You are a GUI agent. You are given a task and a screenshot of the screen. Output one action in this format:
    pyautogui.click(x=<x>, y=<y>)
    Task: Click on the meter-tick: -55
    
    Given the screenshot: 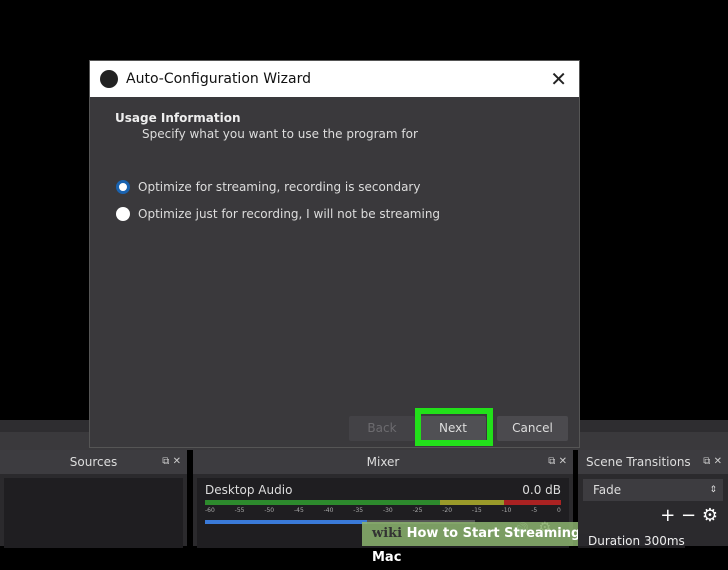 What is the action you would take?
    pyautogui.click(x=239, y=510)
    